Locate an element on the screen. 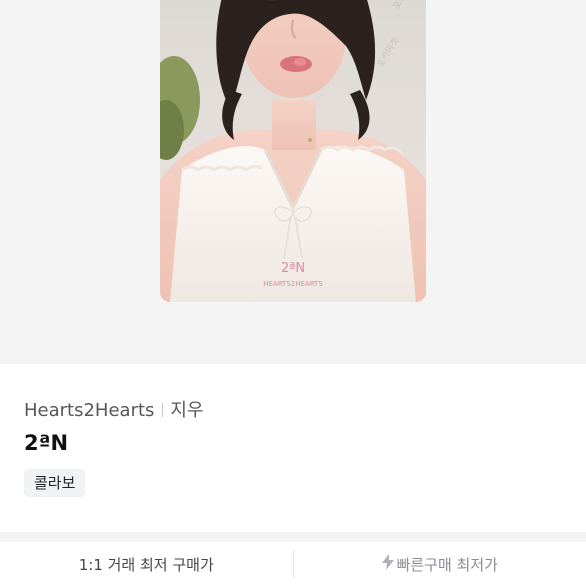  tab-quick-buy-lowest-price: 빠른구매 최저가 is located at coordinates (440, 564).